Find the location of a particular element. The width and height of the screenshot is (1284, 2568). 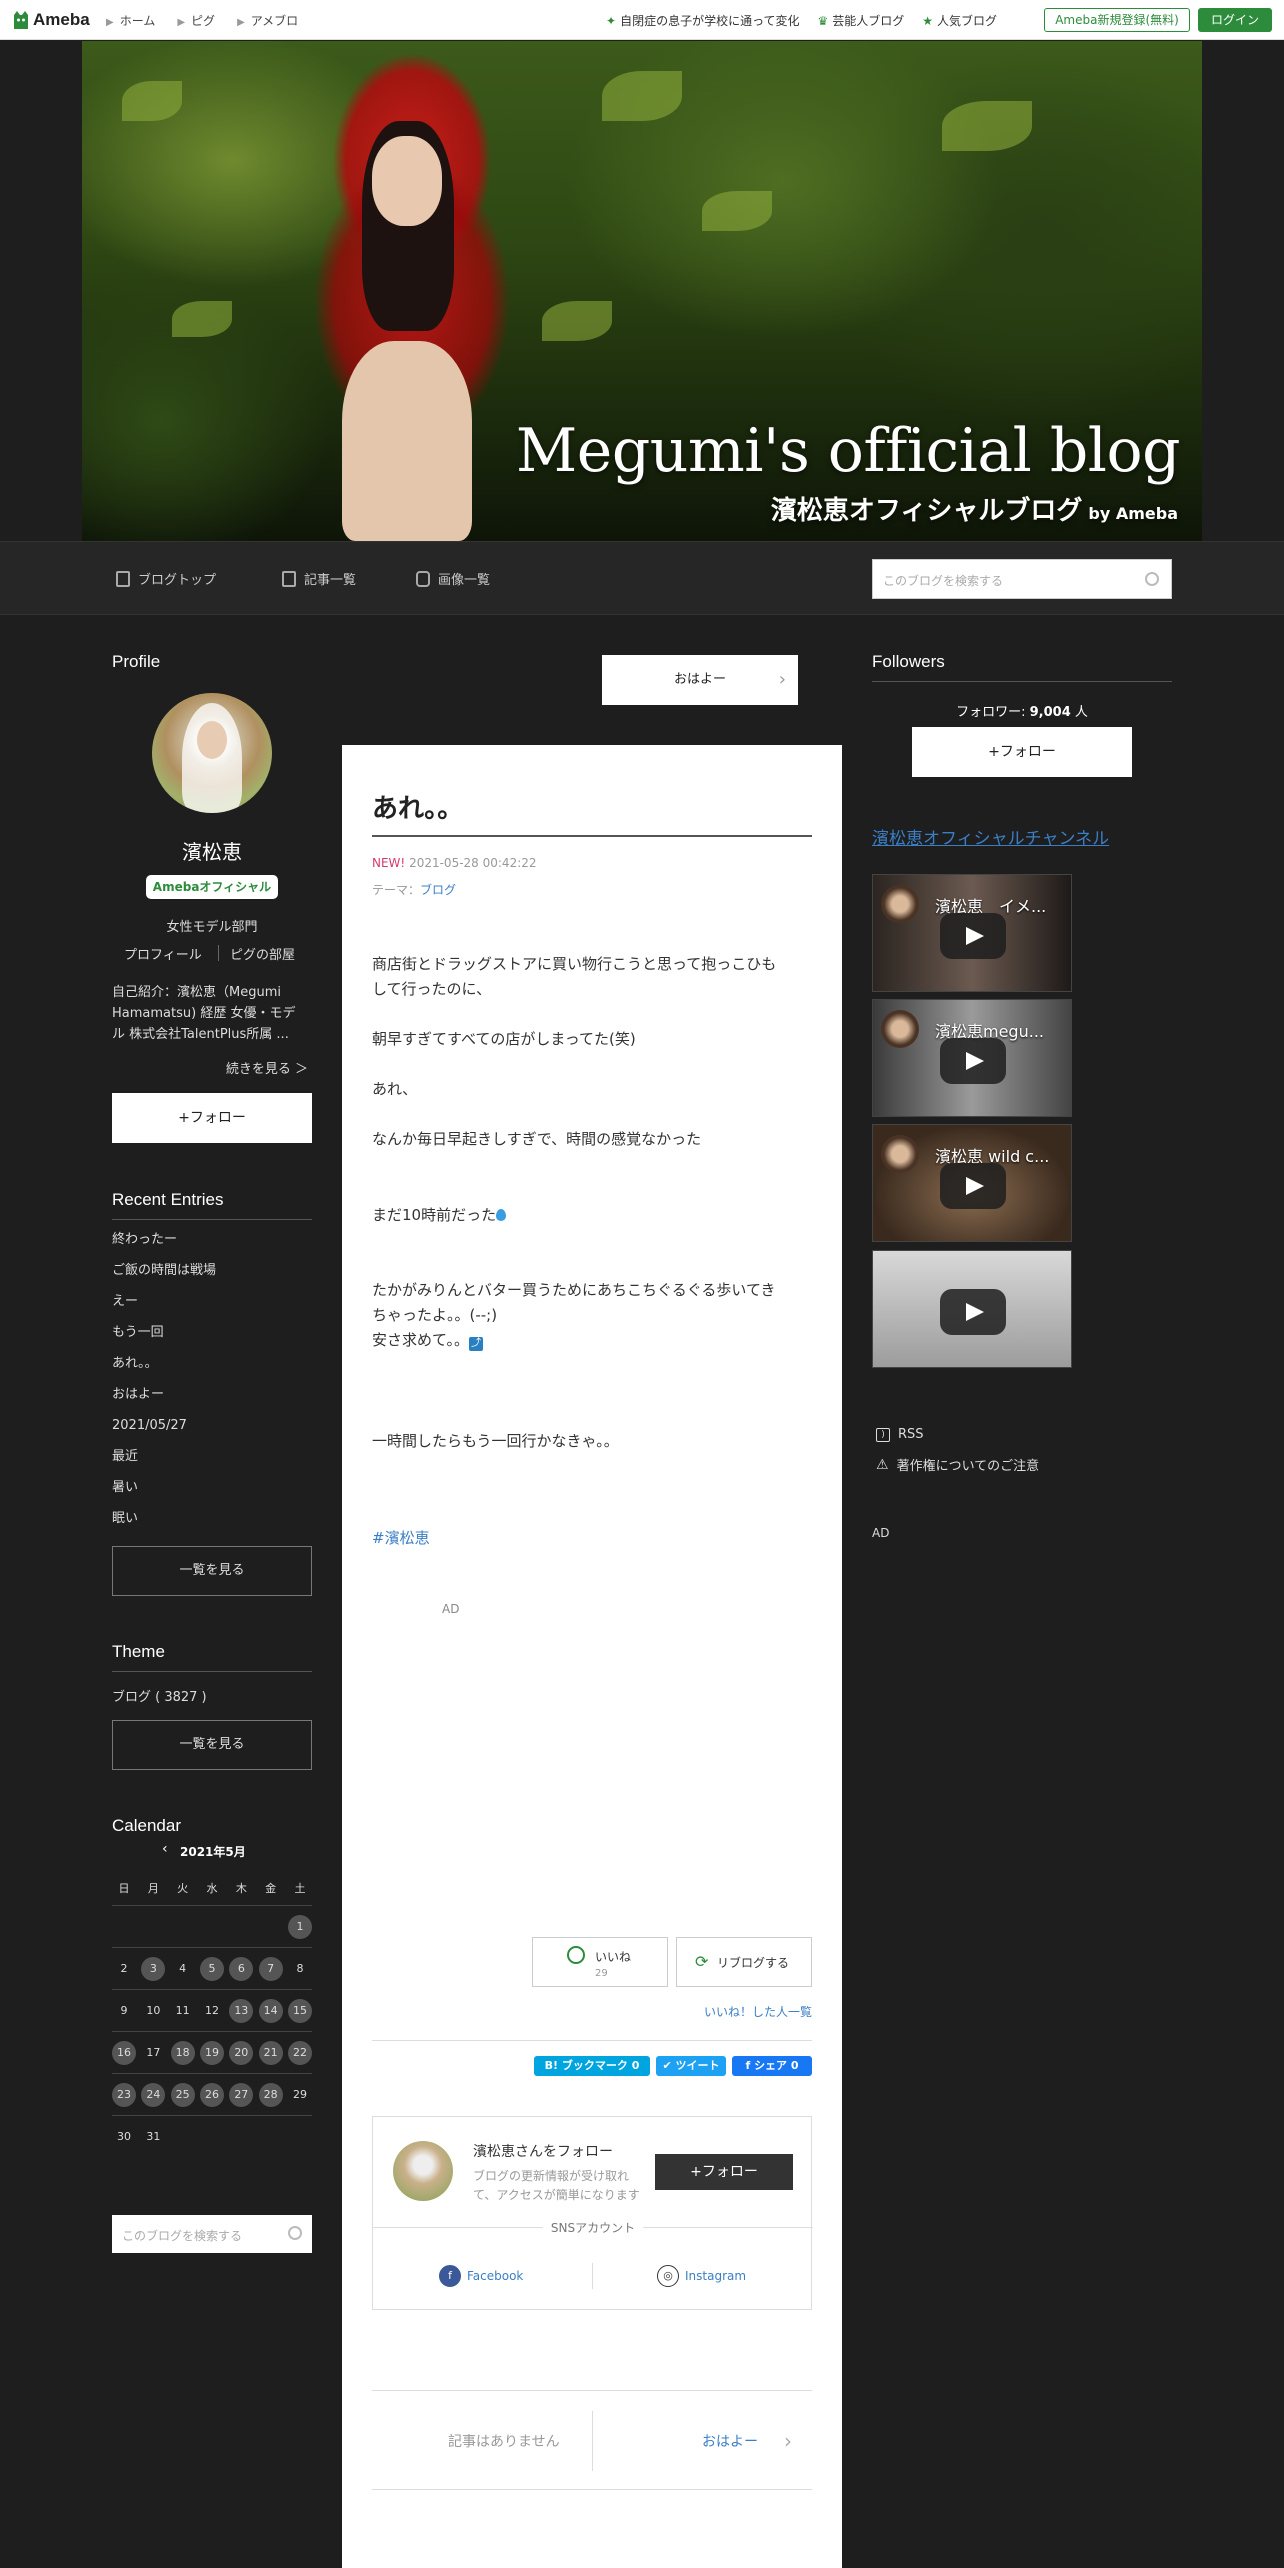

list-item: えー is located at coordinates (212, 1307).